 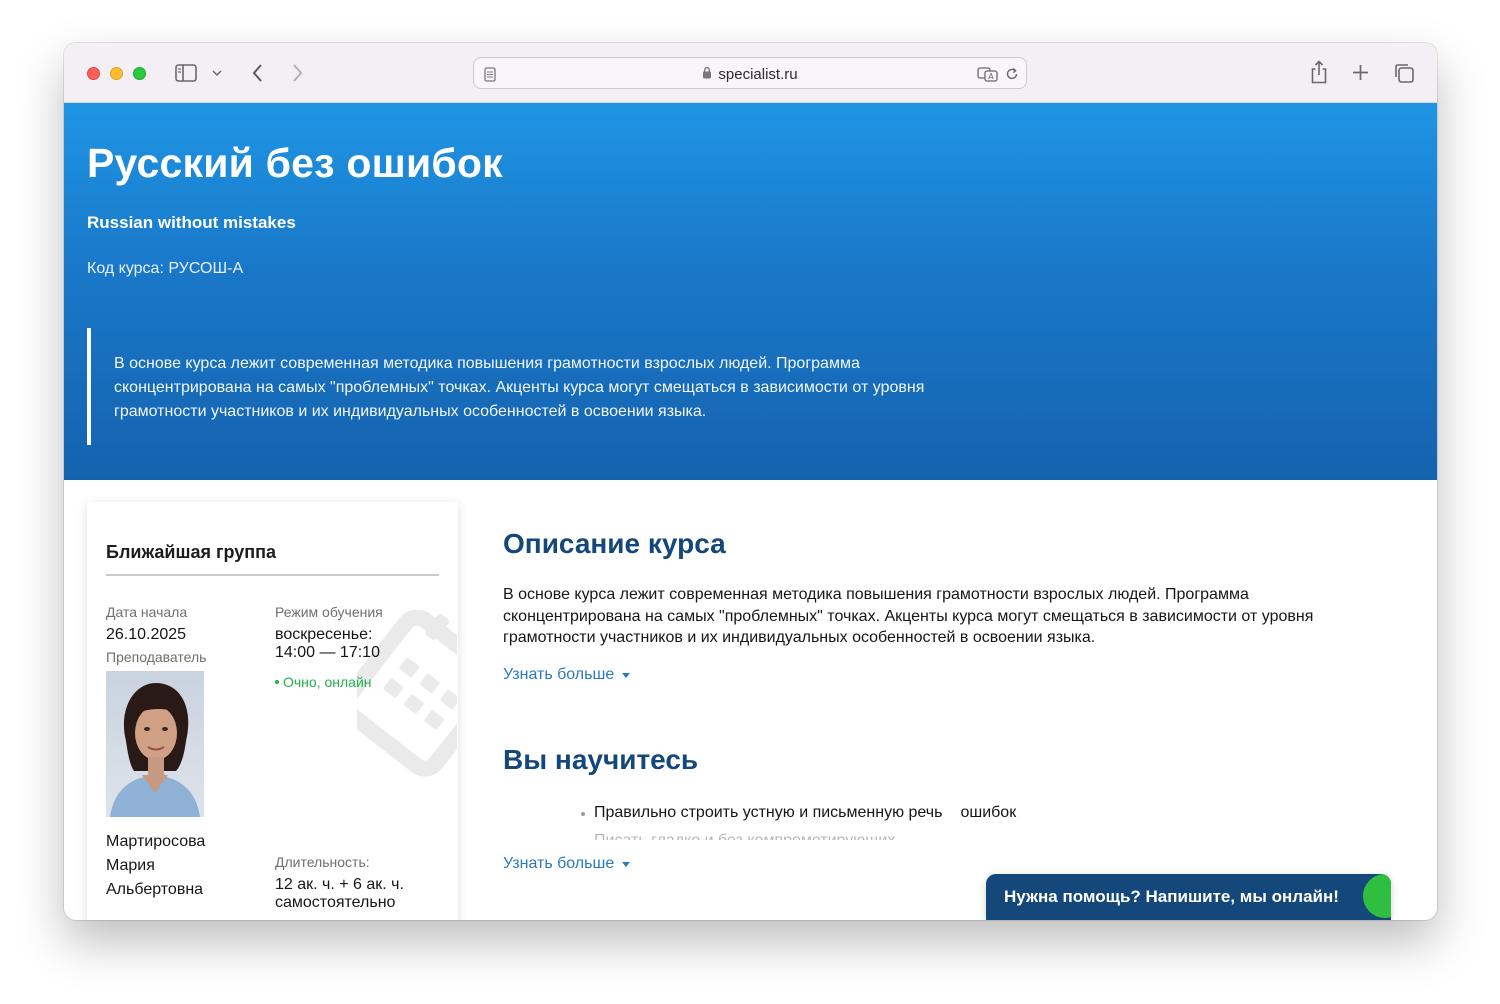 What do you see at coordinates (559, 863) in the screenshot?
I see `learn-more-label: Узнать больше` at bounding box center [559, 863].